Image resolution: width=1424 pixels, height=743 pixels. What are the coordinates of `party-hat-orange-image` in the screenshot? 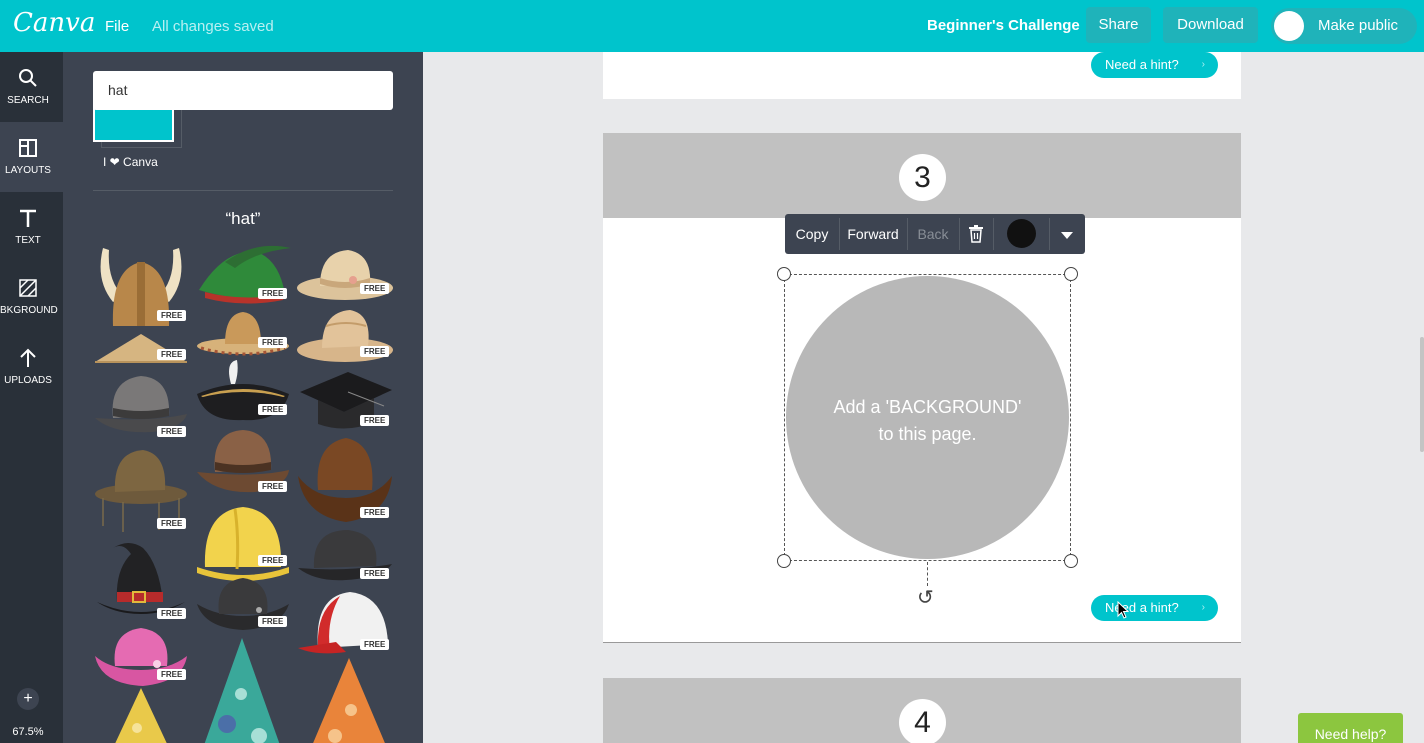 It's located at (349, 700).